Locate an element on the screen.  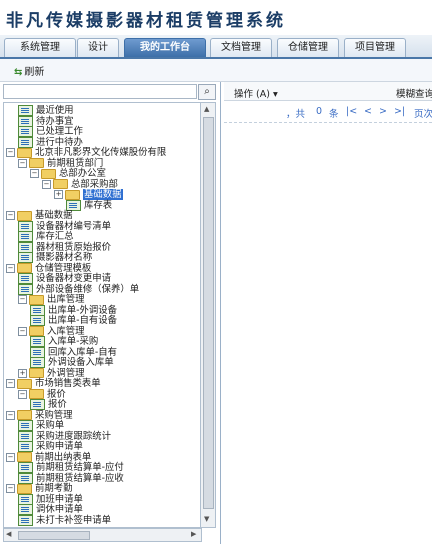
tree-node-label: 外调设备入库单 is located at coordinates (81, 362).